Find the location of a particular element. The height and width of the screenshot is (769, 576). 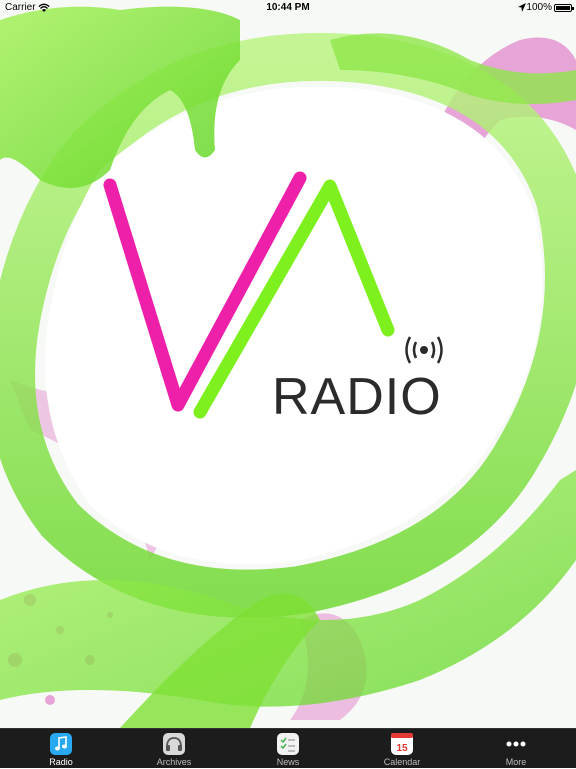

calendar-day-number: 15 is located at coordinates (402, 748).